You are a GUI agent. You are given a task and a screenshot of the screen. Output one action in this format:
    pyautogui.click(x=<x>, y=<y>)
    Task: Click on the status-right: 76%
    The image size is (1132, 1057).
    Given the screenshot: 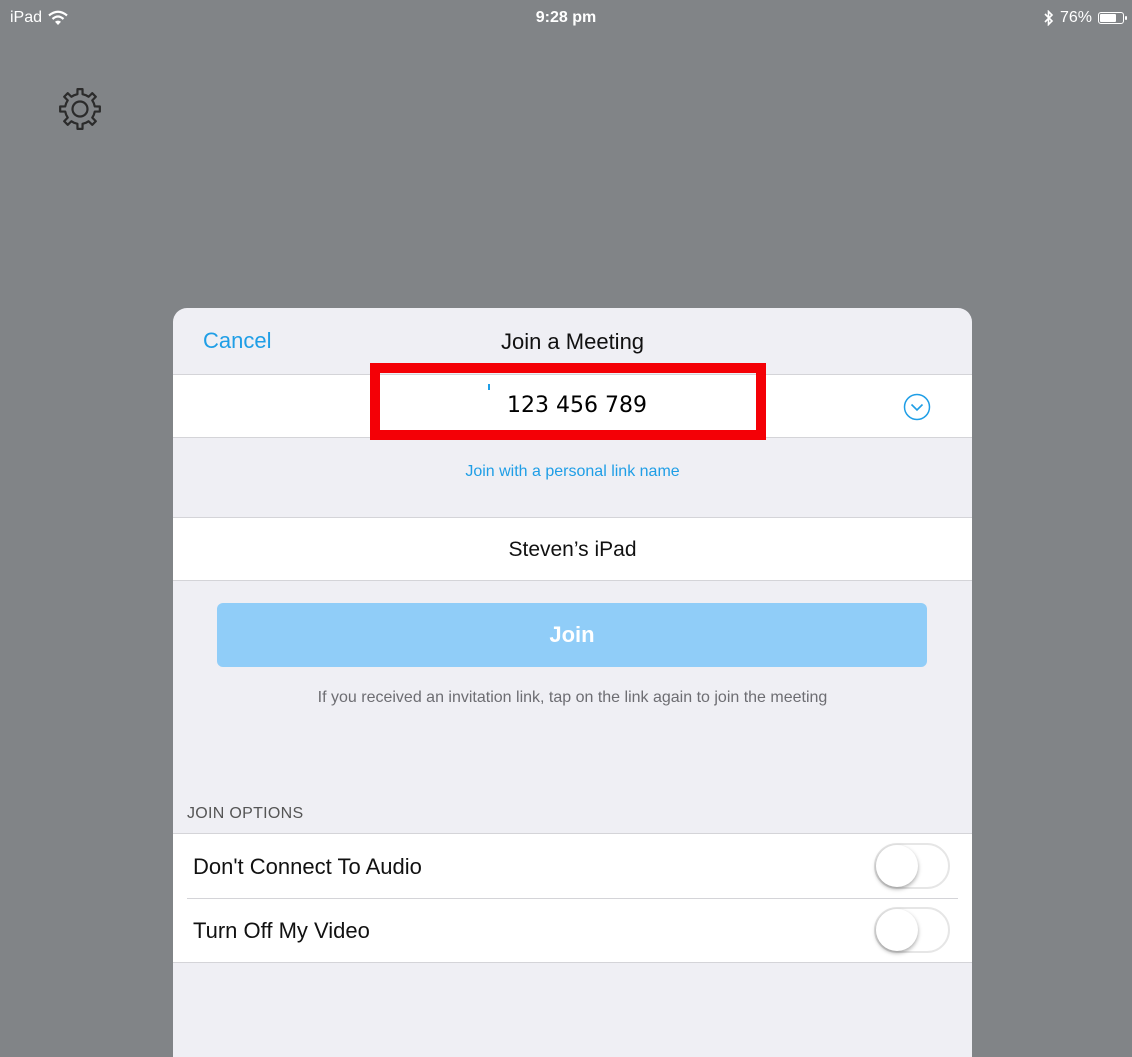 What is the action you would take?
    pyautogui.click(x=1085, y=18)
    